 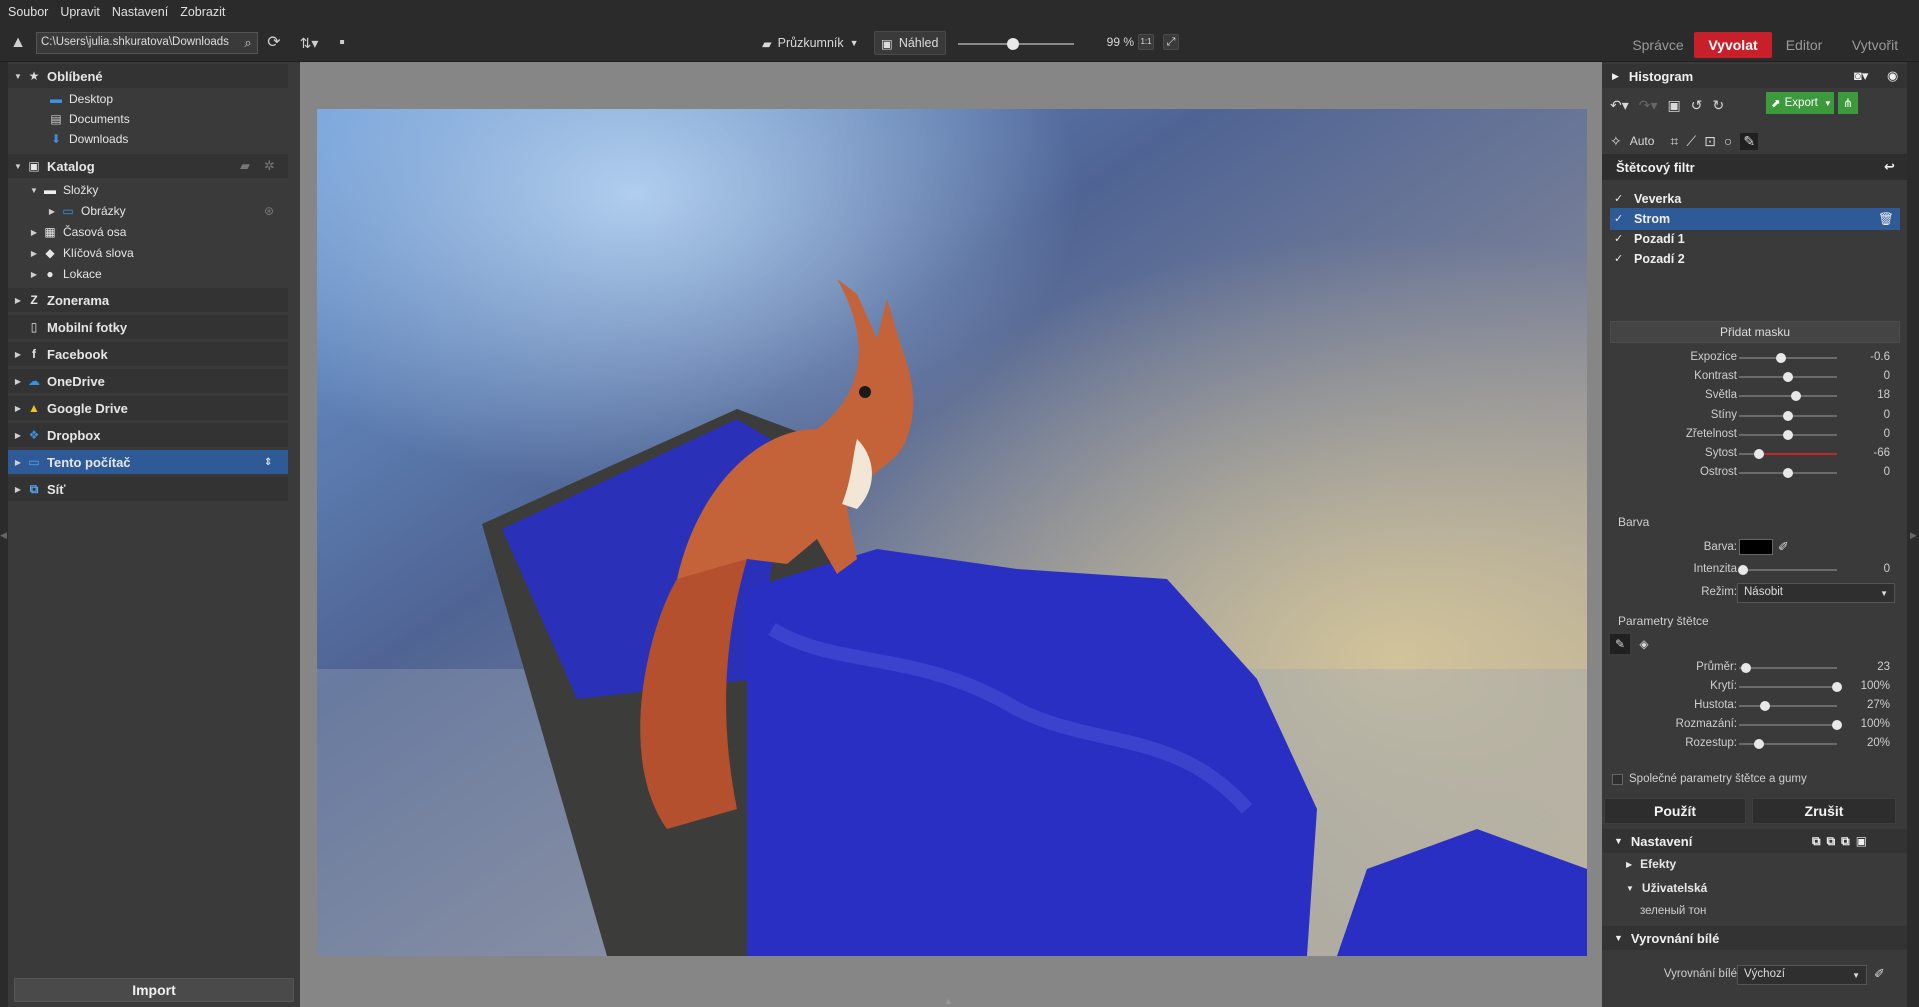 I want to click on histogram-header: ▶ Histogram ◙▾ ◉, so click(x=1754, y=76).